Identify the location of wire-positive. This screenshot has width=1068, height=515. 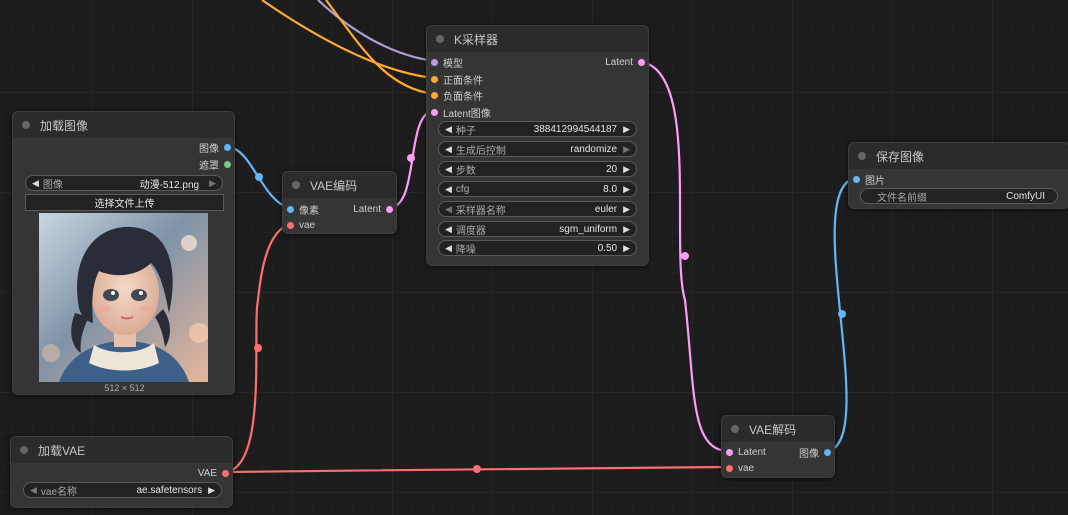
(348, 40).